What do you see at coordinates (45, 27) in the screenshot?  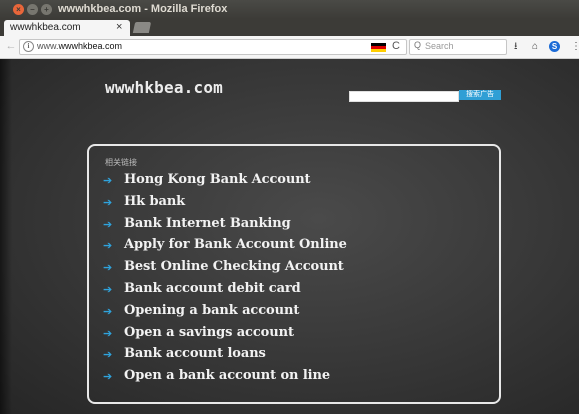 I see `tab-title: wwwhkbea.com` at bounding box center [45, 27].